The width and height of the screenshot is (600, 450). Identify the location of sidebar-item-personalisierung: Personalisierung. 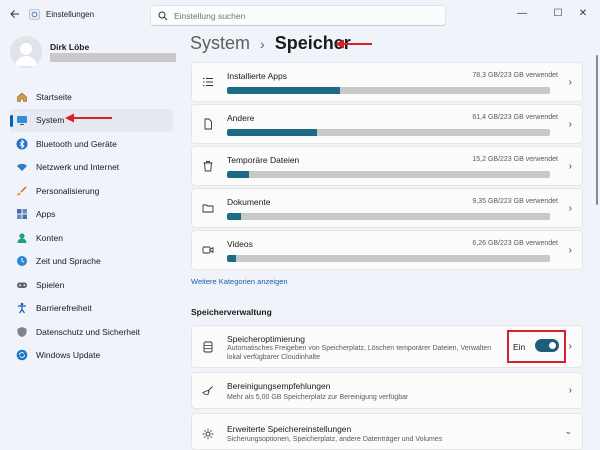
(91, 191).